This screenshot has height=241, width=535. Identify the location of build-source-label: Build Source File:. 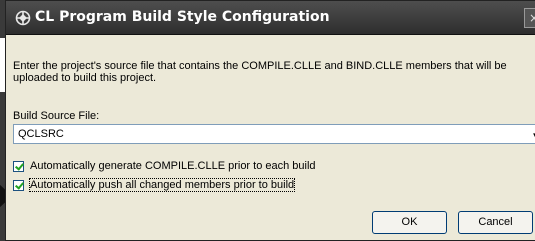
(56, 116).